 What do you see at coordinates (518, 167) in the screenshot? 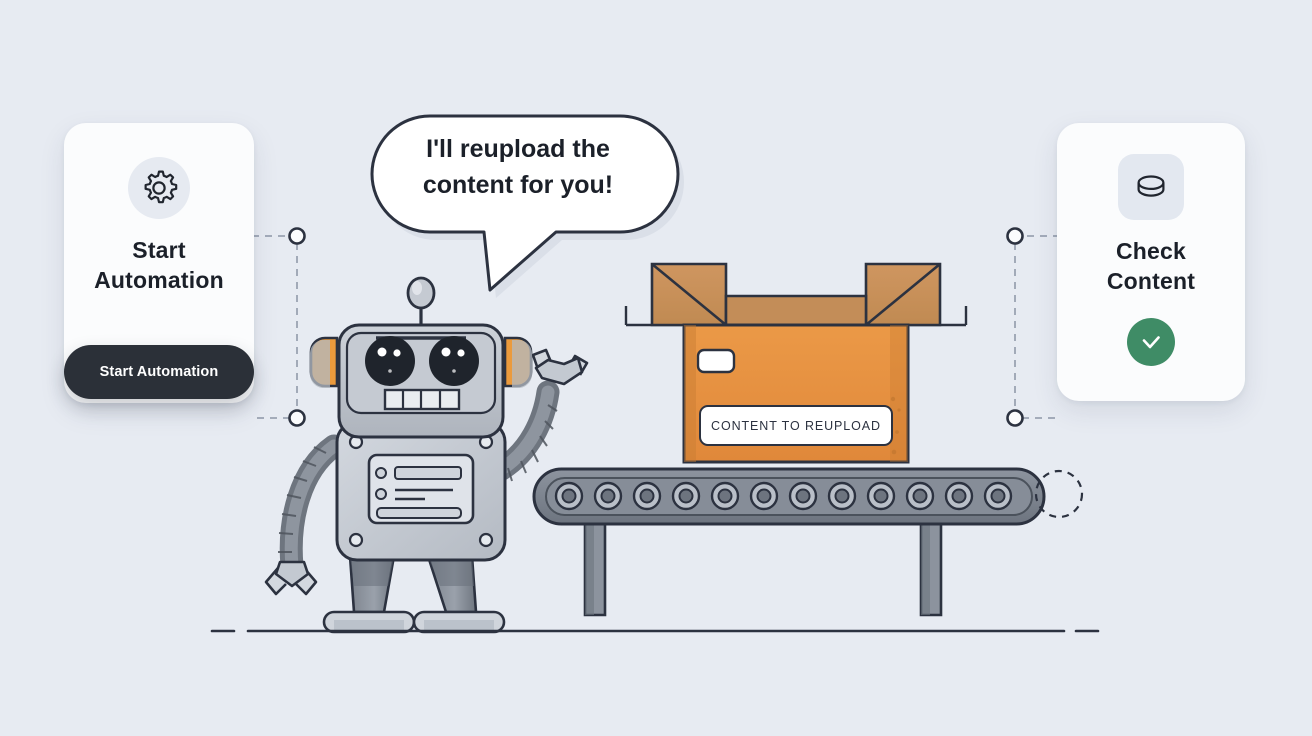
I see `speech-bubble-text: I'll reupload the content for you!` at bounding box center [518, 167].